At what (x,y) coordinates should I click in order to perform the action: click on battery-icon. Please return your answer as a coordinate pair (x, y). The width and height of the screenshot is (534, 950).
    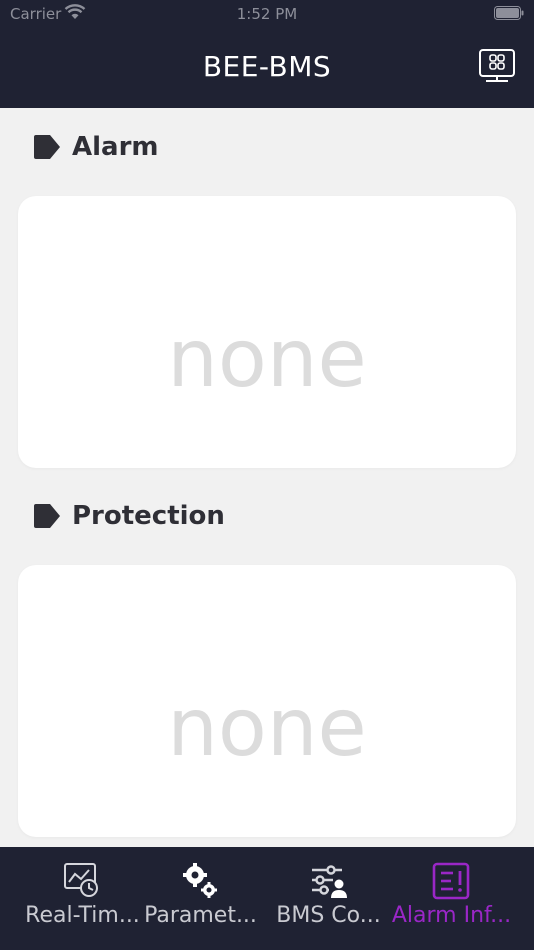
    Looking at the image, I should click on (509, 15).